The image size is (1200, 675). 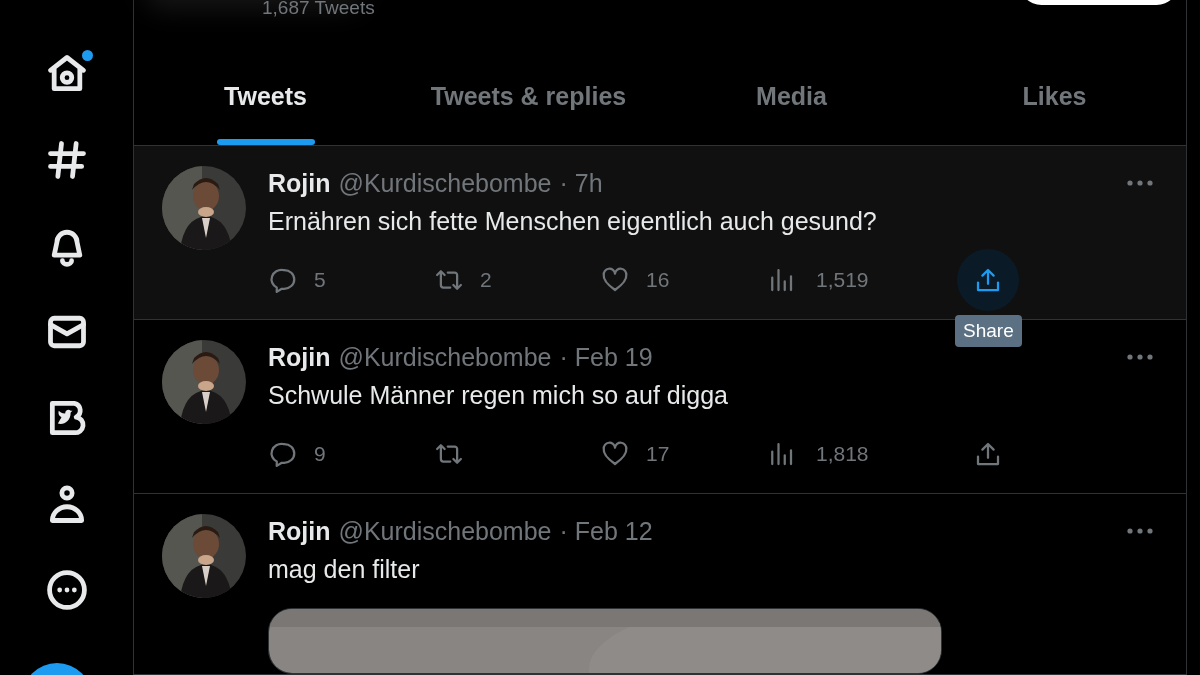 I want to click on reply-count: 9, so click(x=320, y=454).